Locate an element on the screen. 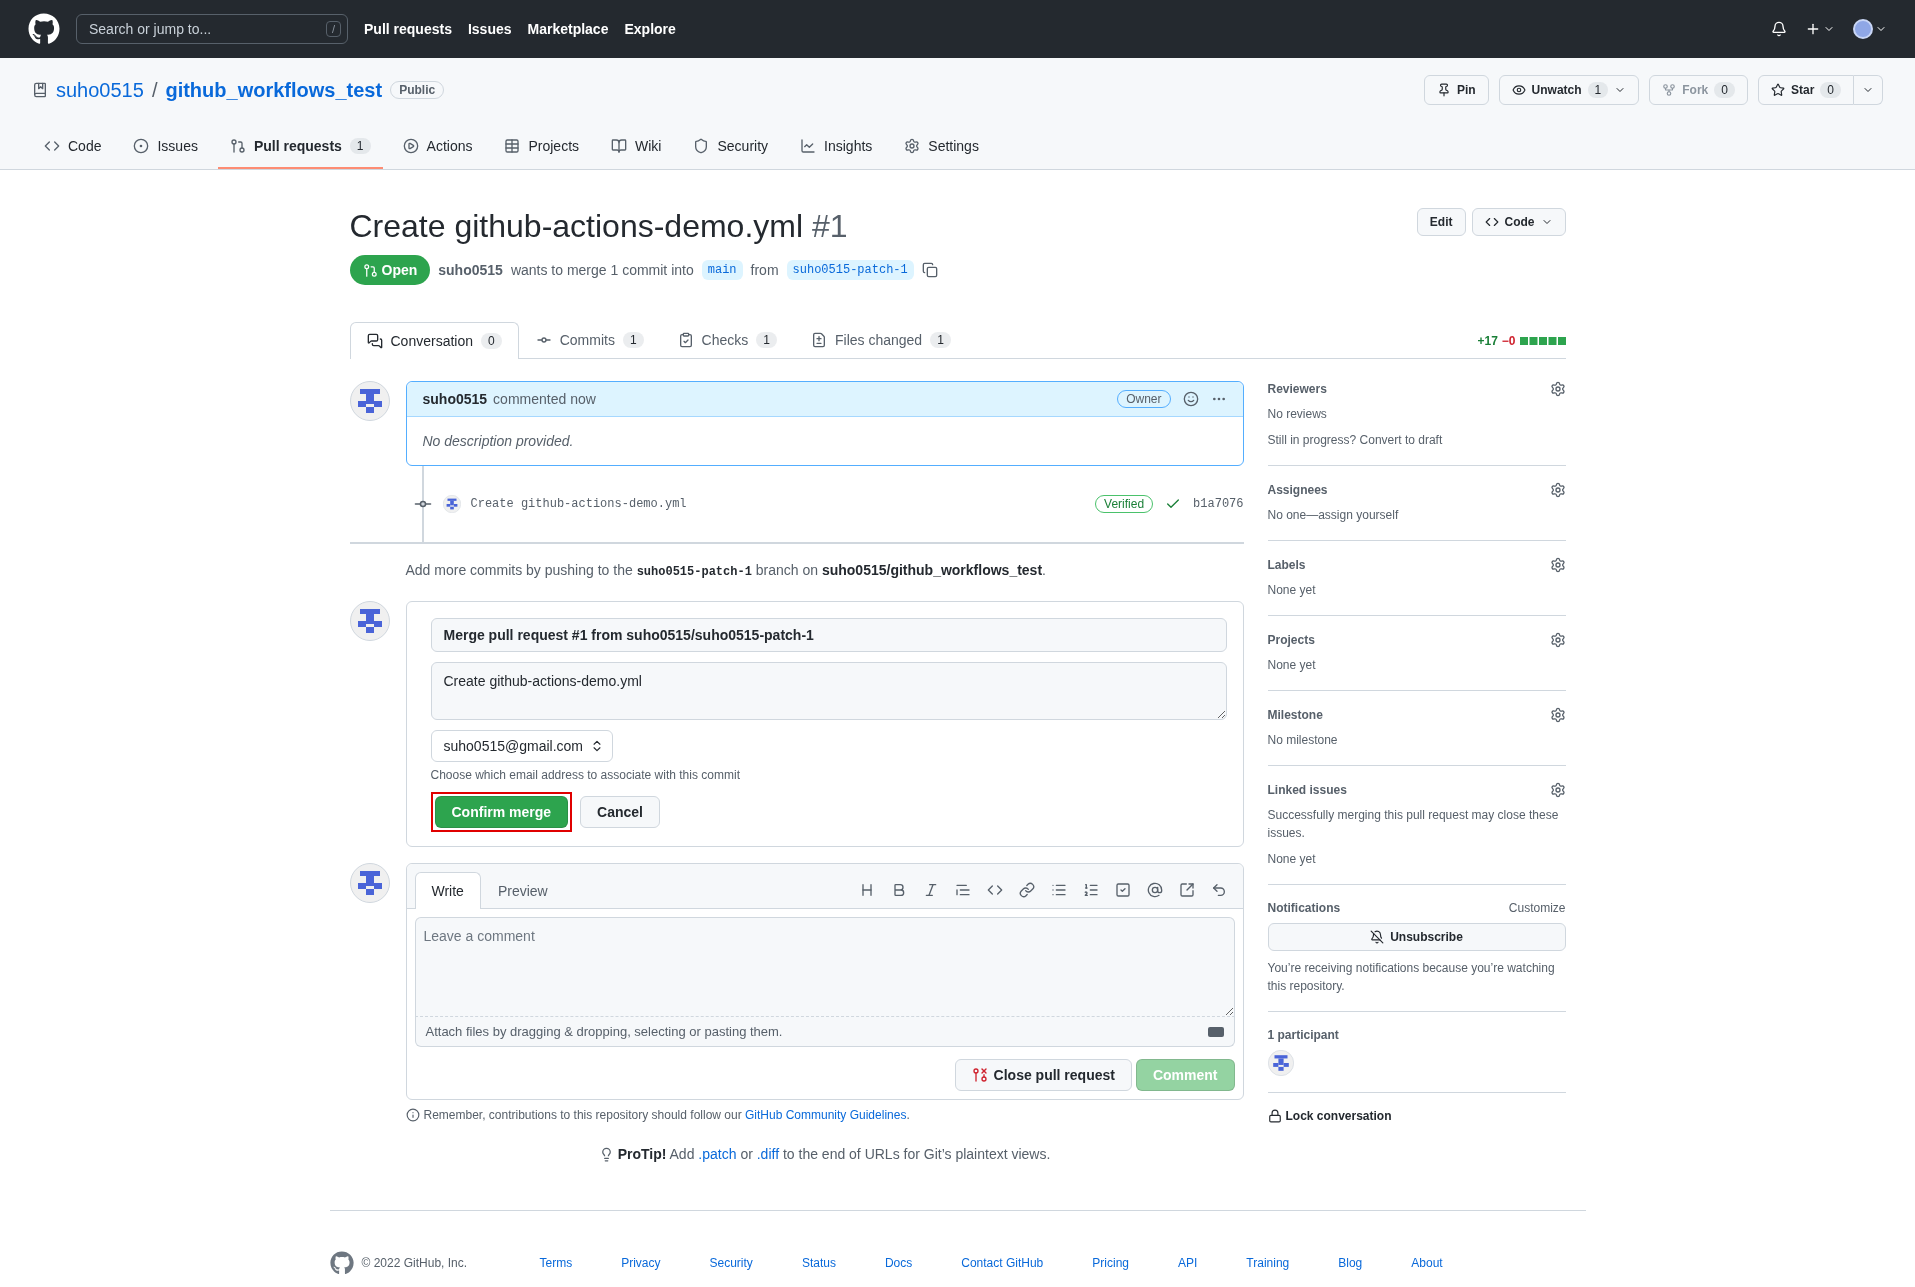  sidebar-text: No one—assign yourself is located at coordinates (1333, 515).